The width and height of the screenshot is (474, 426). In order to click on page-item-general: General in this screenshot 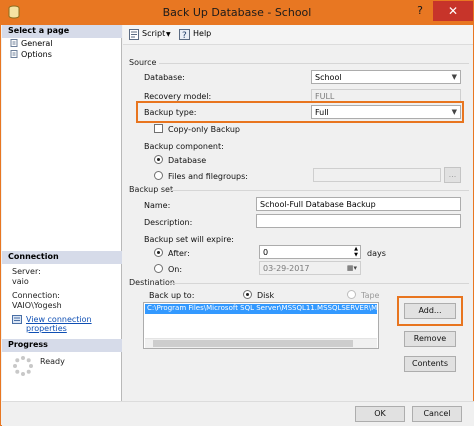, I will do `click(31, 44)`.